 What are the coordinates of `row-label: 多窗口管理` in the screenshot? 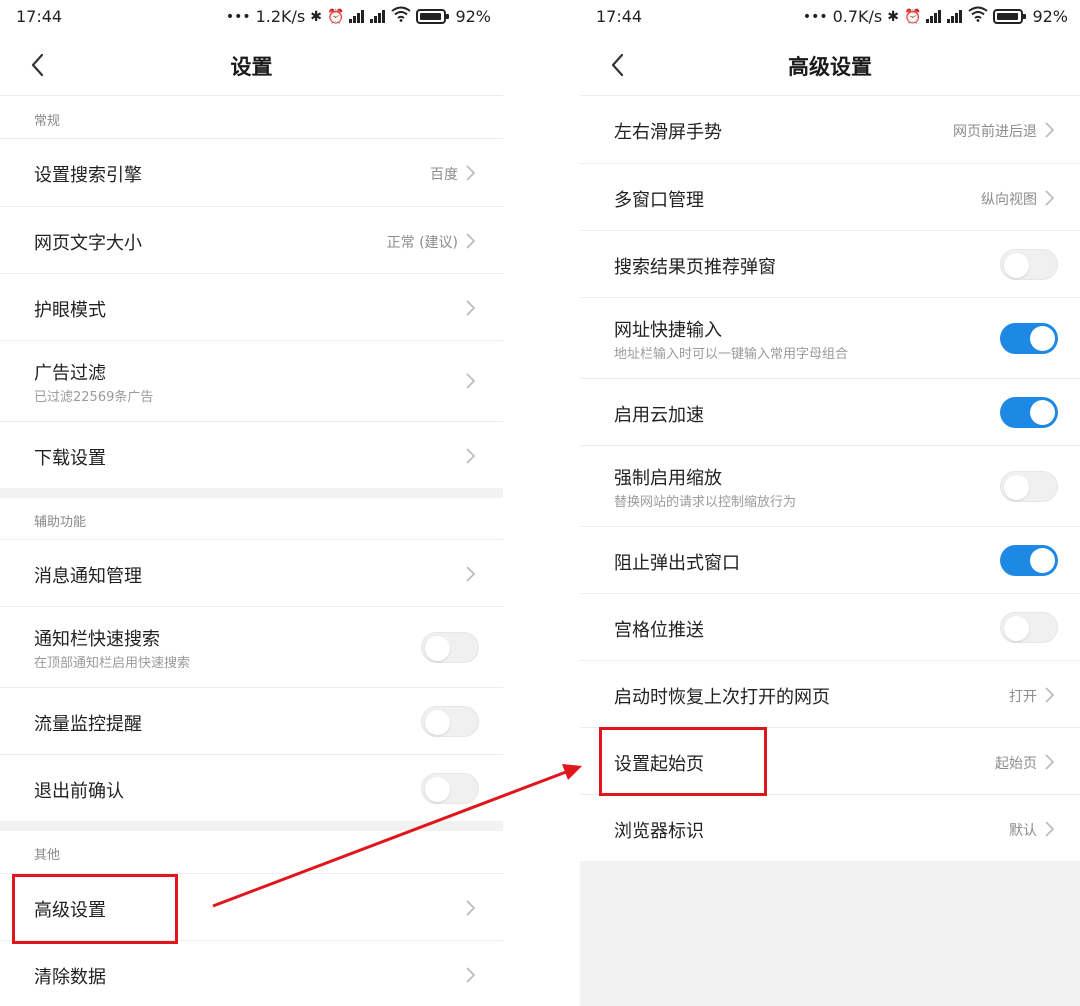 It's located at (659, 200).